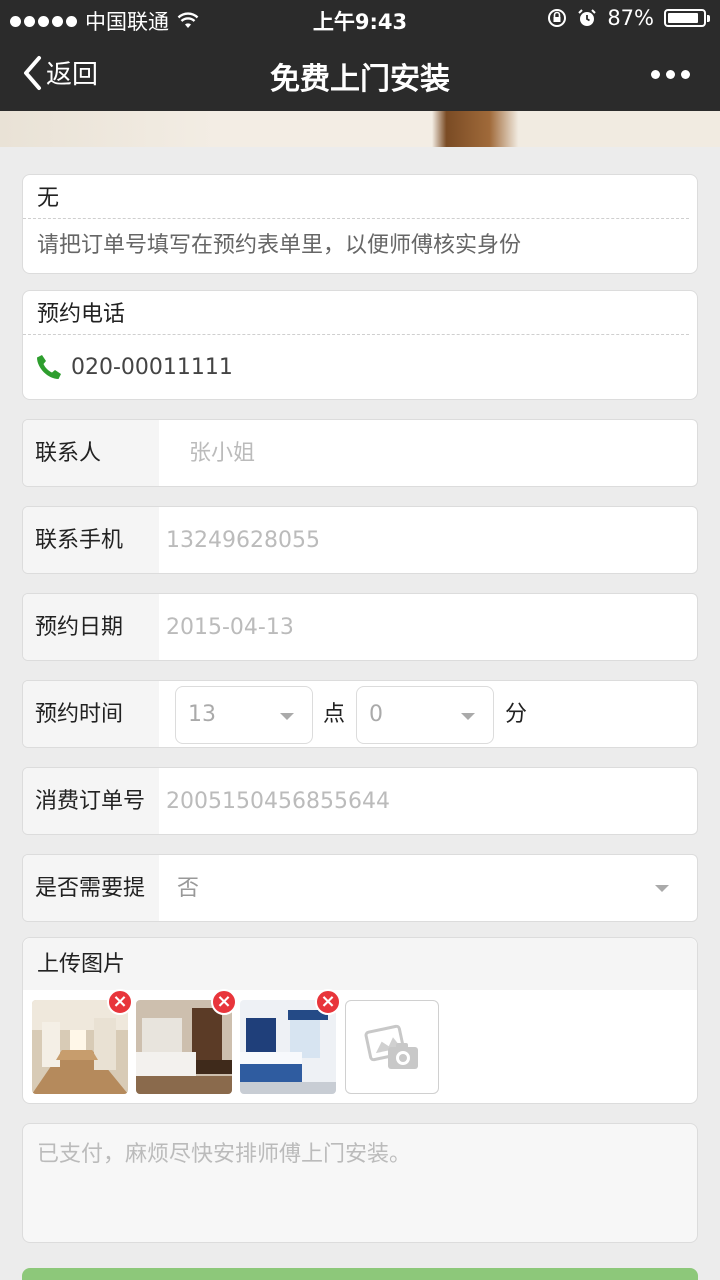  What do you see at coordinates (278, 801) in the screenshot?
I see `order-input: 2005150456855644` at bounding box center [278, 801].